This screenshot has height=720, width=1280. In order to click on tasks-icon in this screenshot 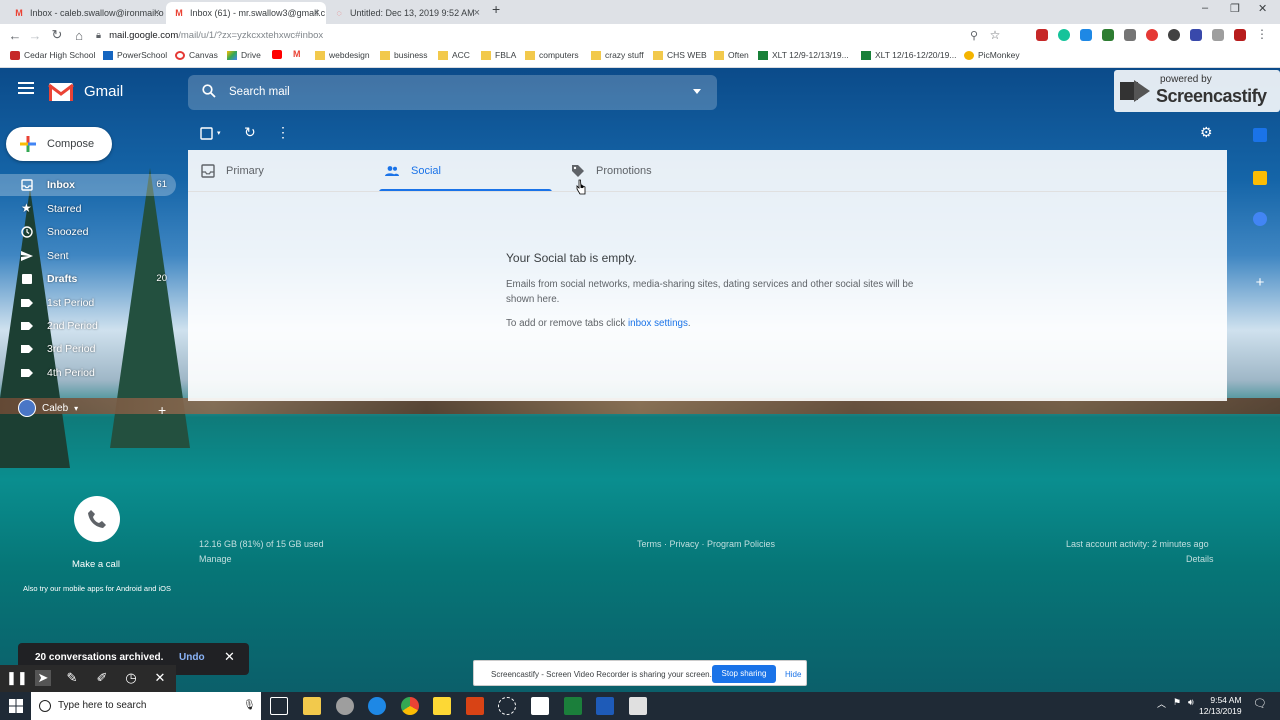, I will do `click(1260, 219)`.